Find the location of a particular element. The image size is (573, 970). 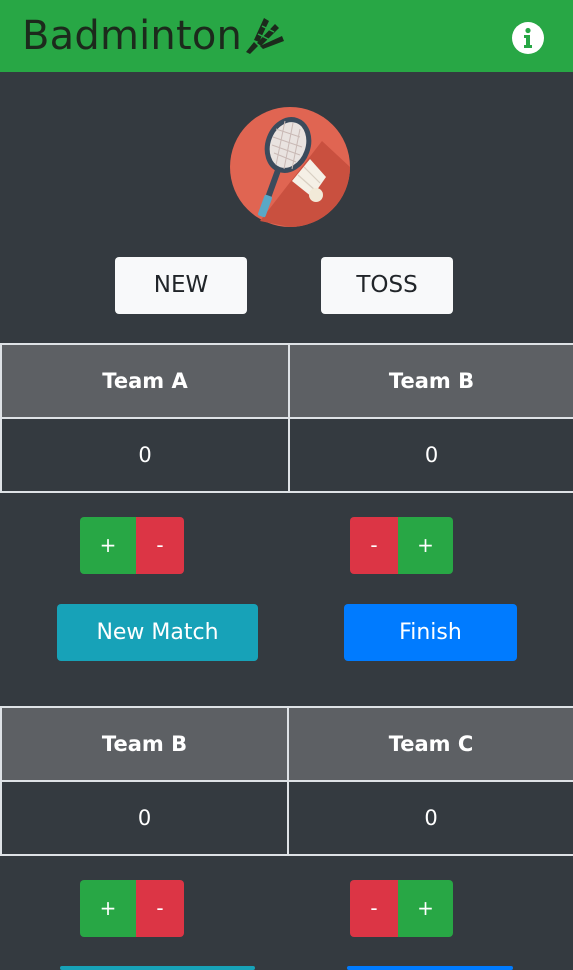

new-match-button-partial is located at coordinates (157, 968).